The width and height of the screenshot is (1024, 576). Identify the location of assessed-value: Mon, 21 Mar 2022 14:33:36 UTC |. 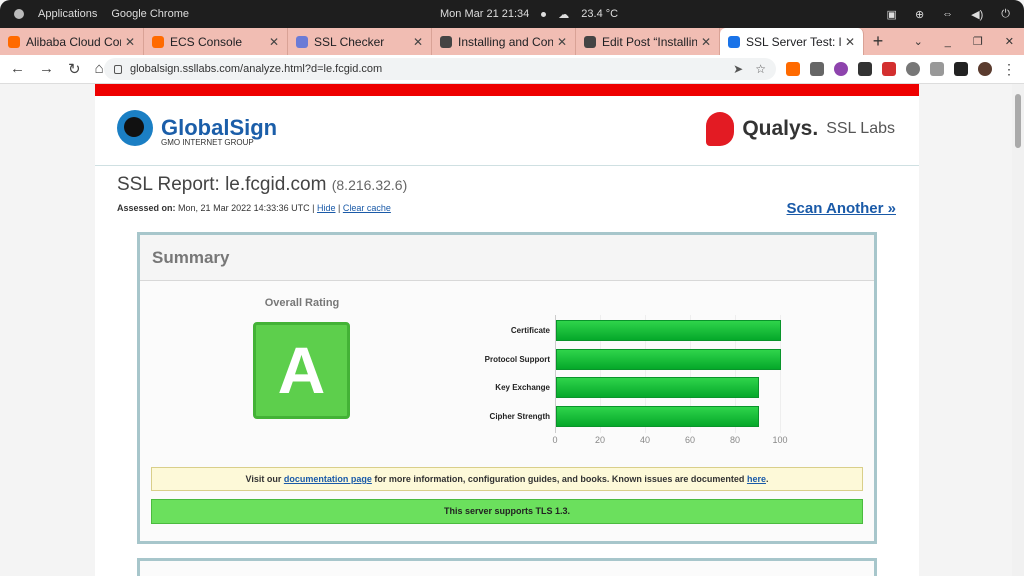
(246, 208).